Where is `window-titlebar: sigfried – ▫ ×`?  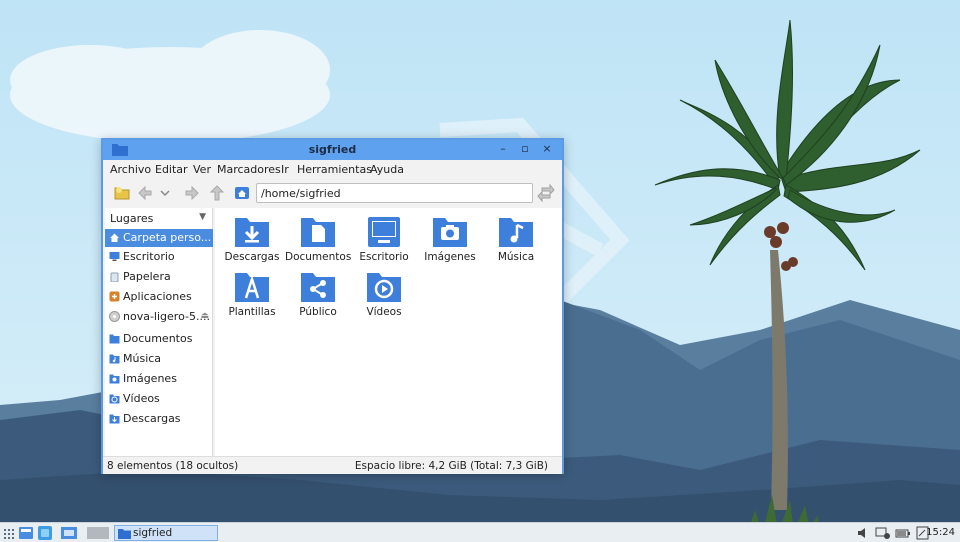 window-titlebar: sigfried – ▫ × is located at coordinates (332, 150).